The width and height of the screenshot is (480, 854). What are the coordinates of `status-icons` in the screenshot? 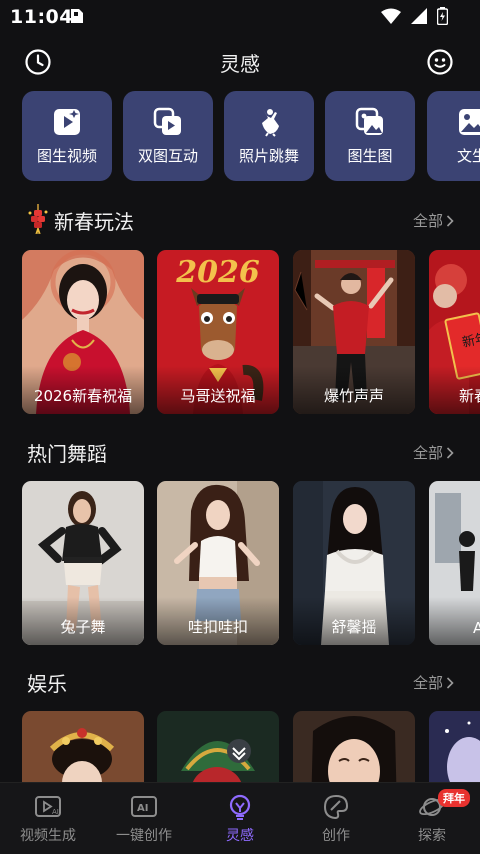 It's located at (414, 16).